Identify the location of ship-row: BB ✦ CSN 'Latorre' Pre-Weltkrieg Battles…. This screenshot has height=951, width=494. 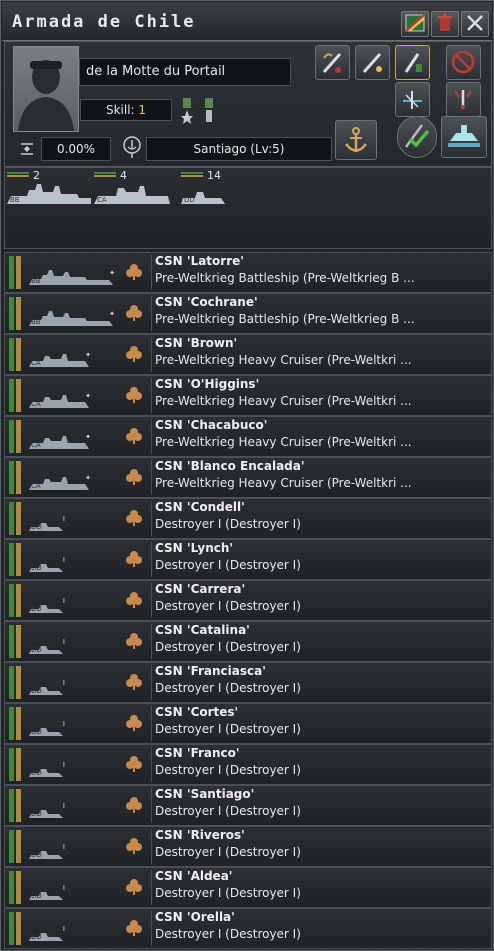
(248, 272).